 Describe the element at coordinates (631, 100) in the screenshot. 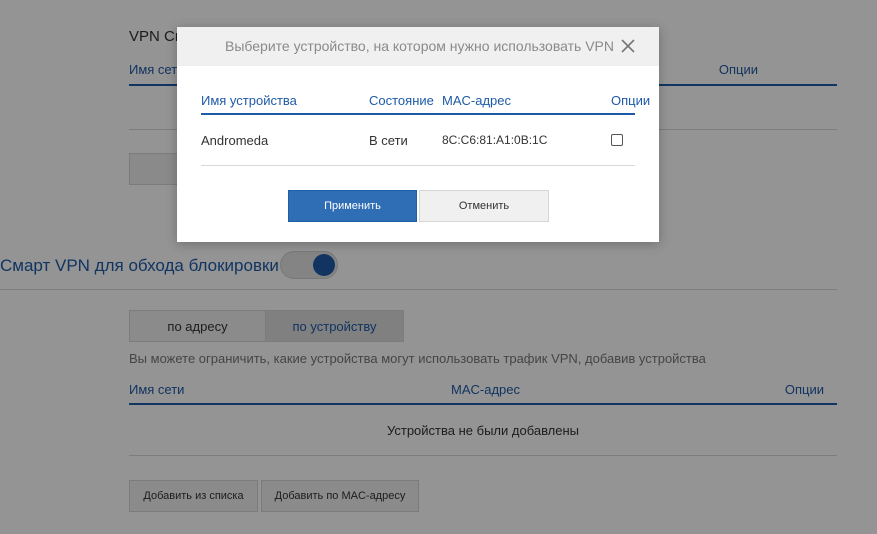

I see `column-options: Опции` at that location.